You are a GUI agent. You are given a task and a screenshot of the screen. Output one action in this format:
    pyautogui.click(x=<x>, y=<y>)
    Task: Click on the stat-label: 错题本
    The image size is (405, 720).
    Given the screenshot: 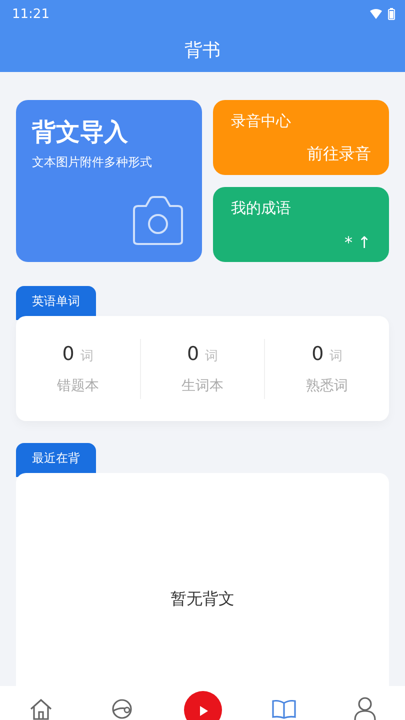 What is the action you would take?
    pyautogui.click(x=77, y=385)
    